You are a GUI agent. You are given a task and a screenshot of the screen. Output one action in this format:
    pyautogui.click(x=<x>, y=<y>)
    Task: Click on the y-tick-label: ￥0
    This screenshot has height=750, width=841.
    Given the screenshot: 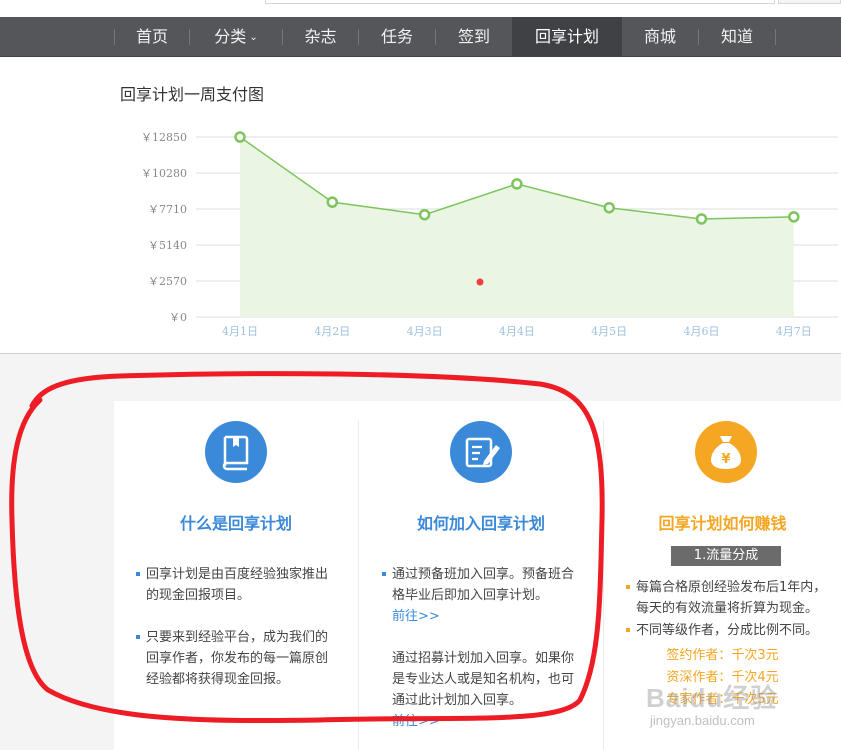 What is the action you would take?
    pyautogui.click(x=178, y=317)
    